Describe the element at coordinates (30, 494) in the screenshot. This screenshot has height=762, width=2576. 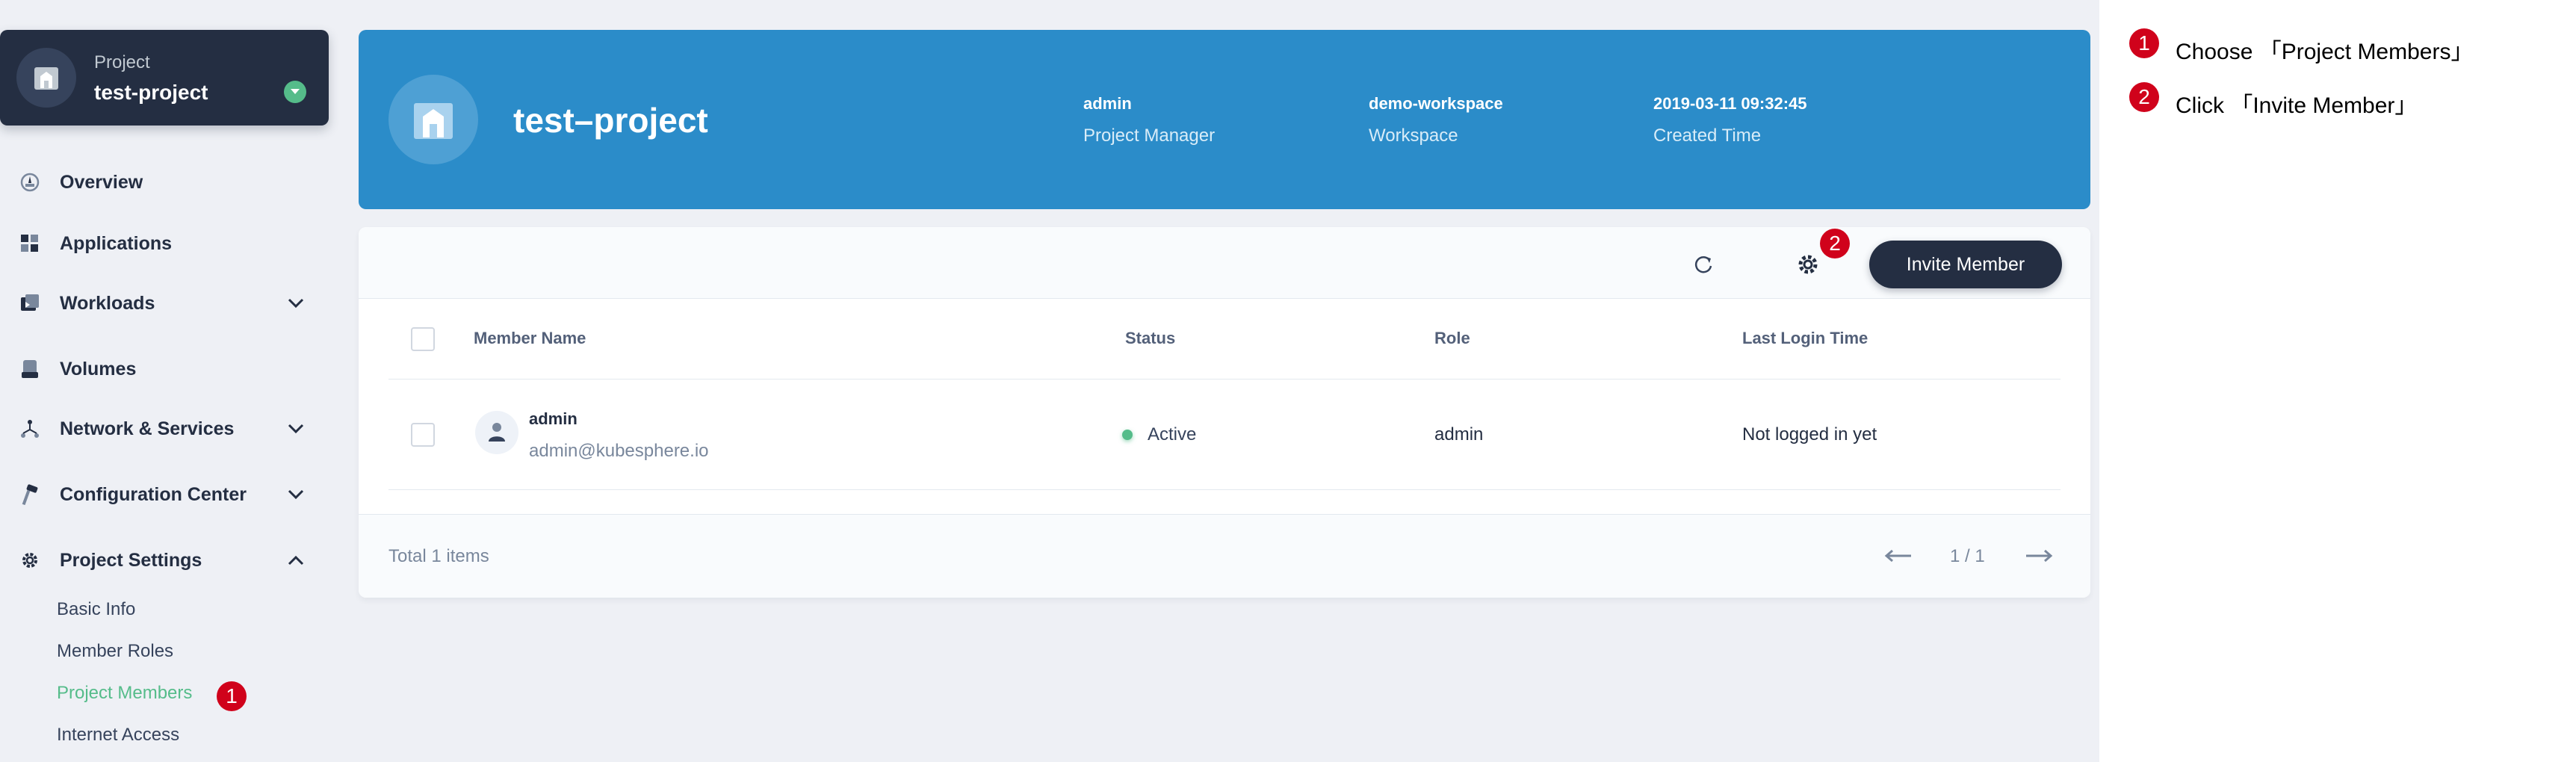
I see `hammer-icon` at that location.